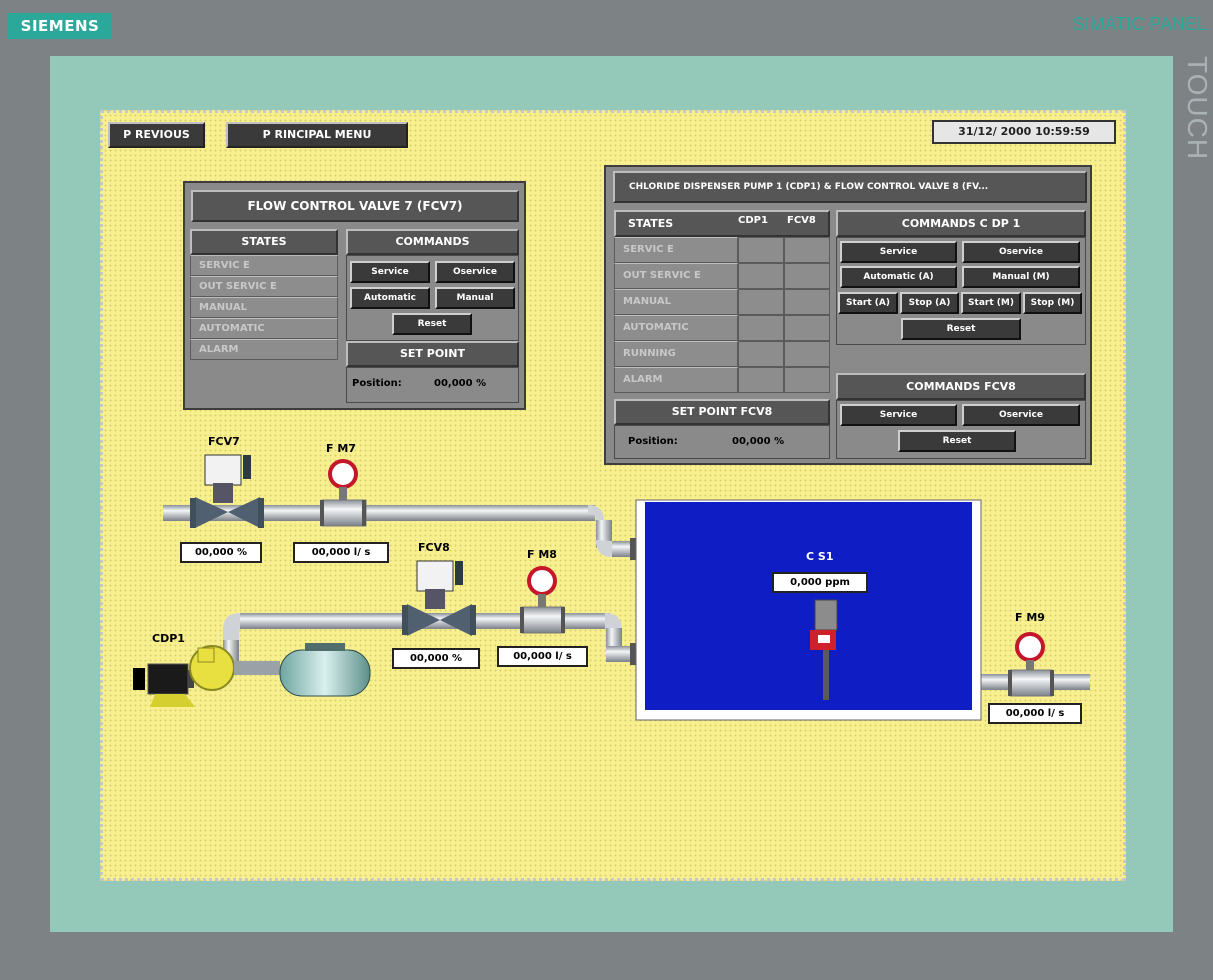 The image size is (1213, 980). I want to click on fm8-flowmeter-icon, so click(542, 600).